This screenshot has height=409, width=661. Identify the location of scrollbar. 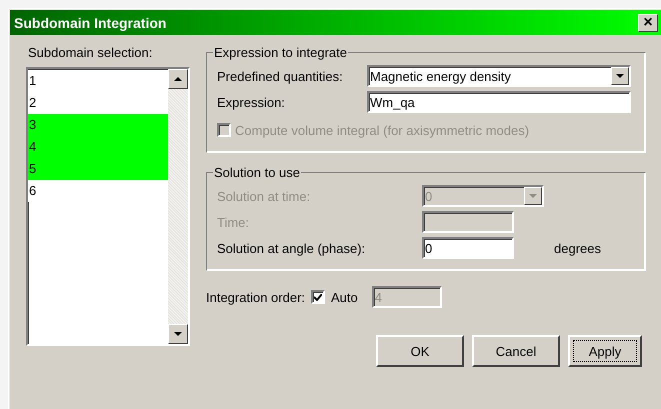
(178, 206).